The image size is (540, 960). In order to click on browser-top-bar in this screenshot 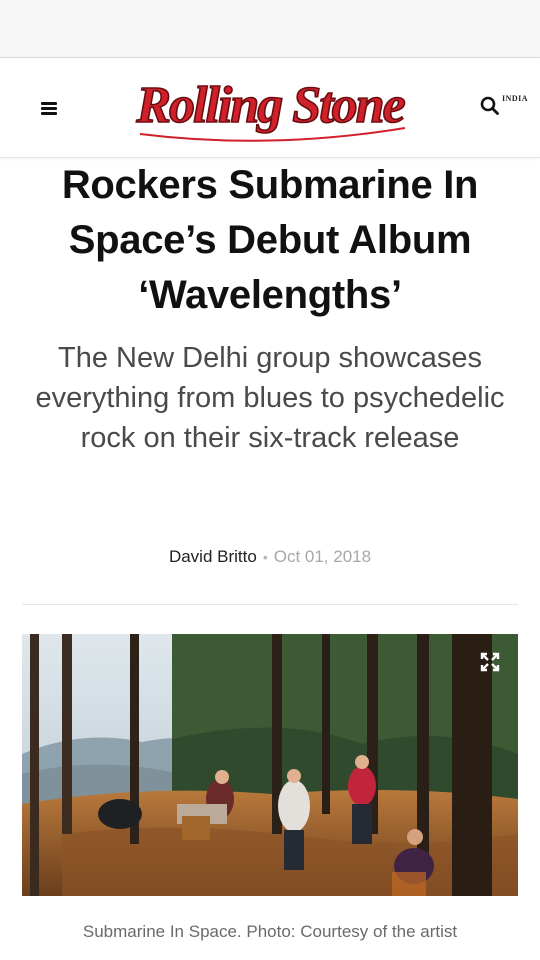, I will do `click(270, 29)`.